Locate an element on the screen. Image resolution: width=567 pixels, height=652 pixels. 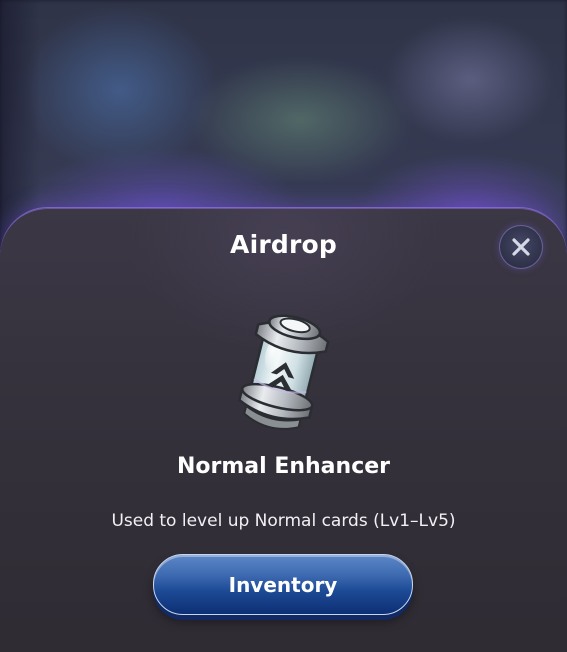
dialog-title: Airdrop is located at coordinates (283, 244).